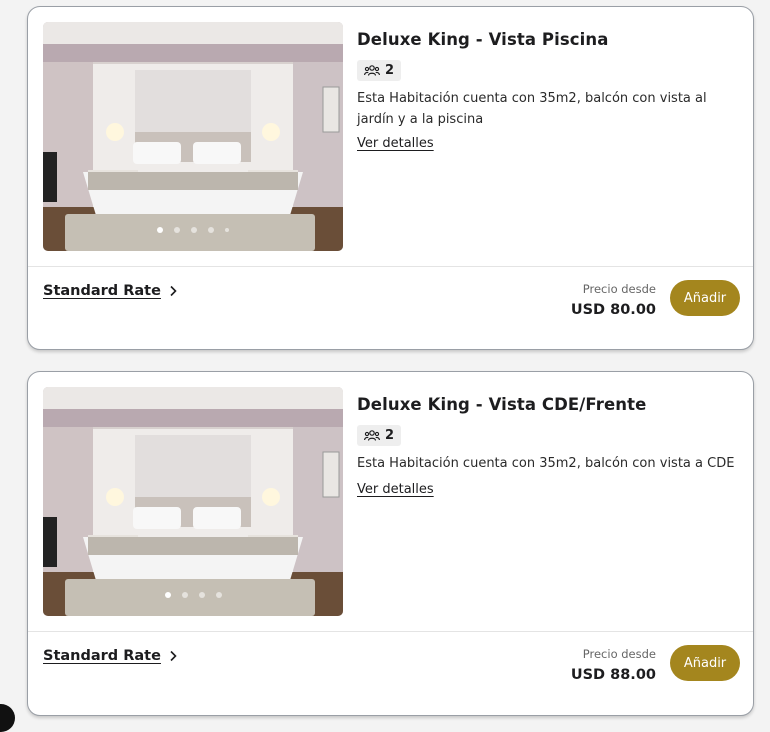 The image size is (770, 732). What do you see at coordinates (7, 718) in the screenshot?
I see `chat-widget-button` at bounding box center [7, 718].